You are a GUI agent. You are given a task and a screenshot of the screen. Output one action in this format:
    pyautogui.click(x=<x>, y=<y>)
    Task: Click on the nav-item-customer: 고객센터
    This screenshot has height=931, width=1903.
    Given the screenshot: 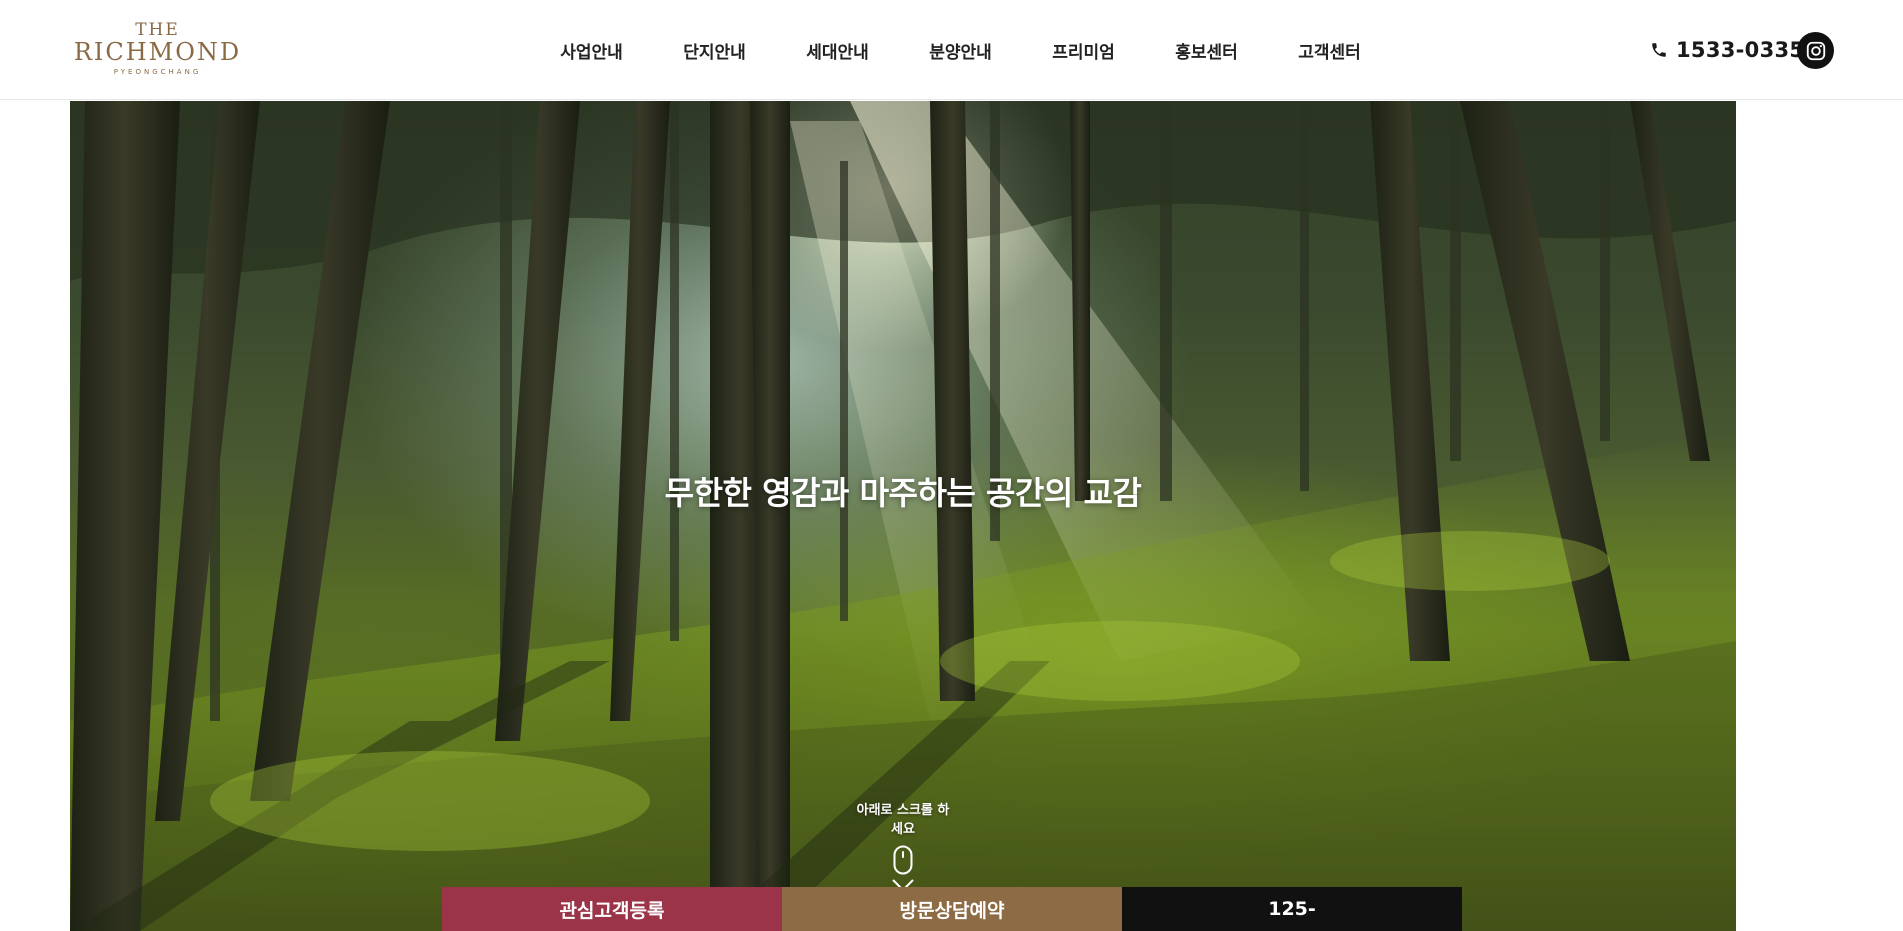 What is the action you would take?
    pyautogui.click(x=1329, y=50)
    